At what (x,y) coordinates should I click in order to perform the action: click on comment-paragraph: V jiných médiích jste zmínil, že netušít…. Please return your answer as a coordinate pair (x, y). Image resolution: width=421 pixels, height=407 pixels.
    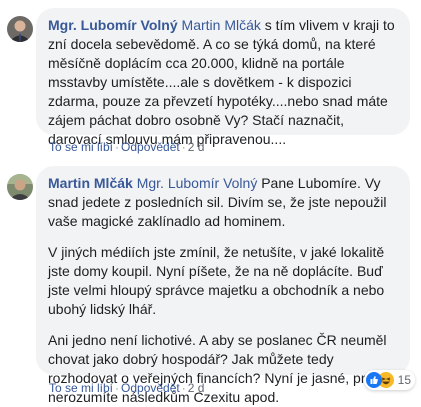
    Looking at the image, I should click on (216, 280).